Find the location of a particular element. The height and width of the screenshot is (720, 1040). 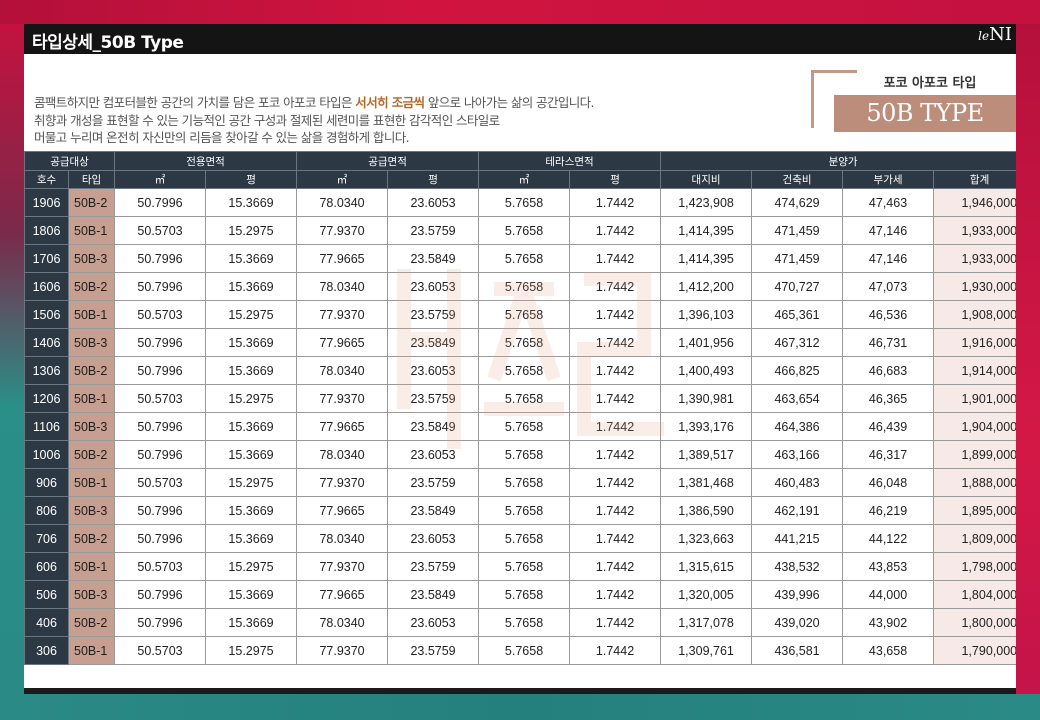

frame-left-border is located at coordinates (12, 372).